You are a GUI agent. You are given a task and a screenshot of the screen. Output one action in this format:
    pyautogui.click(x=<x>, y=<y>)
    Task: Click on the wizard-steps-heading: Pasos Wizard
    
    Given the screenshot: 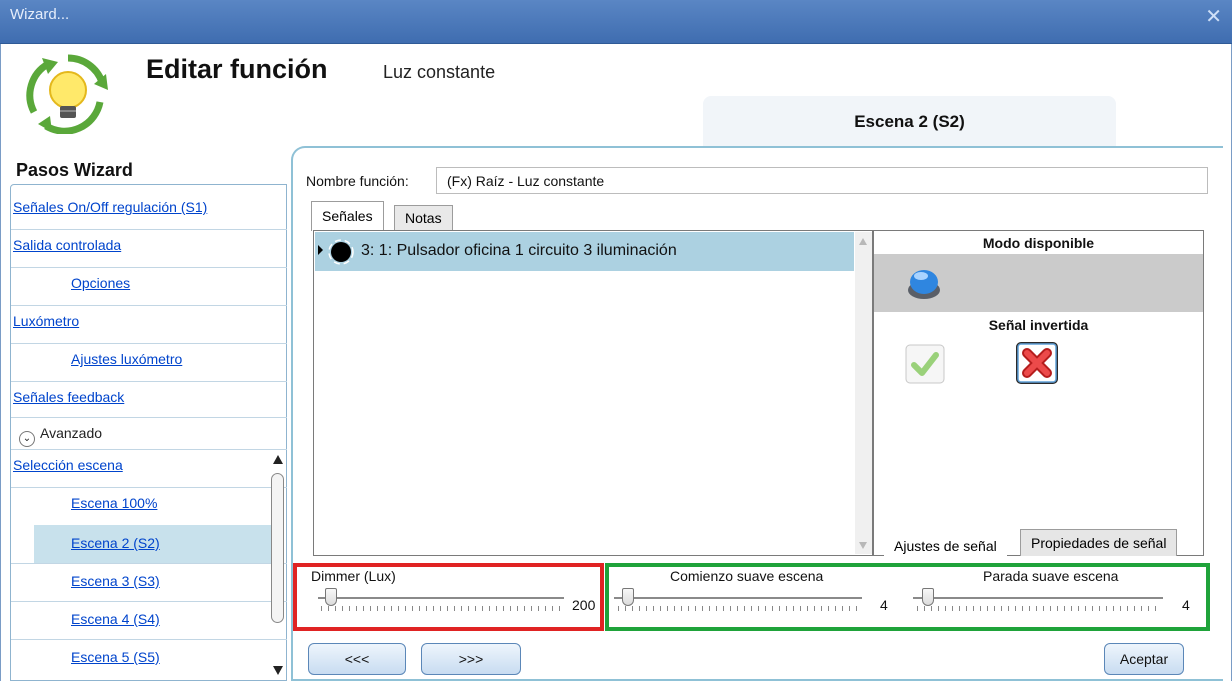 What is the action you would take?
    pyautogui.click(x=74, y=170)
    